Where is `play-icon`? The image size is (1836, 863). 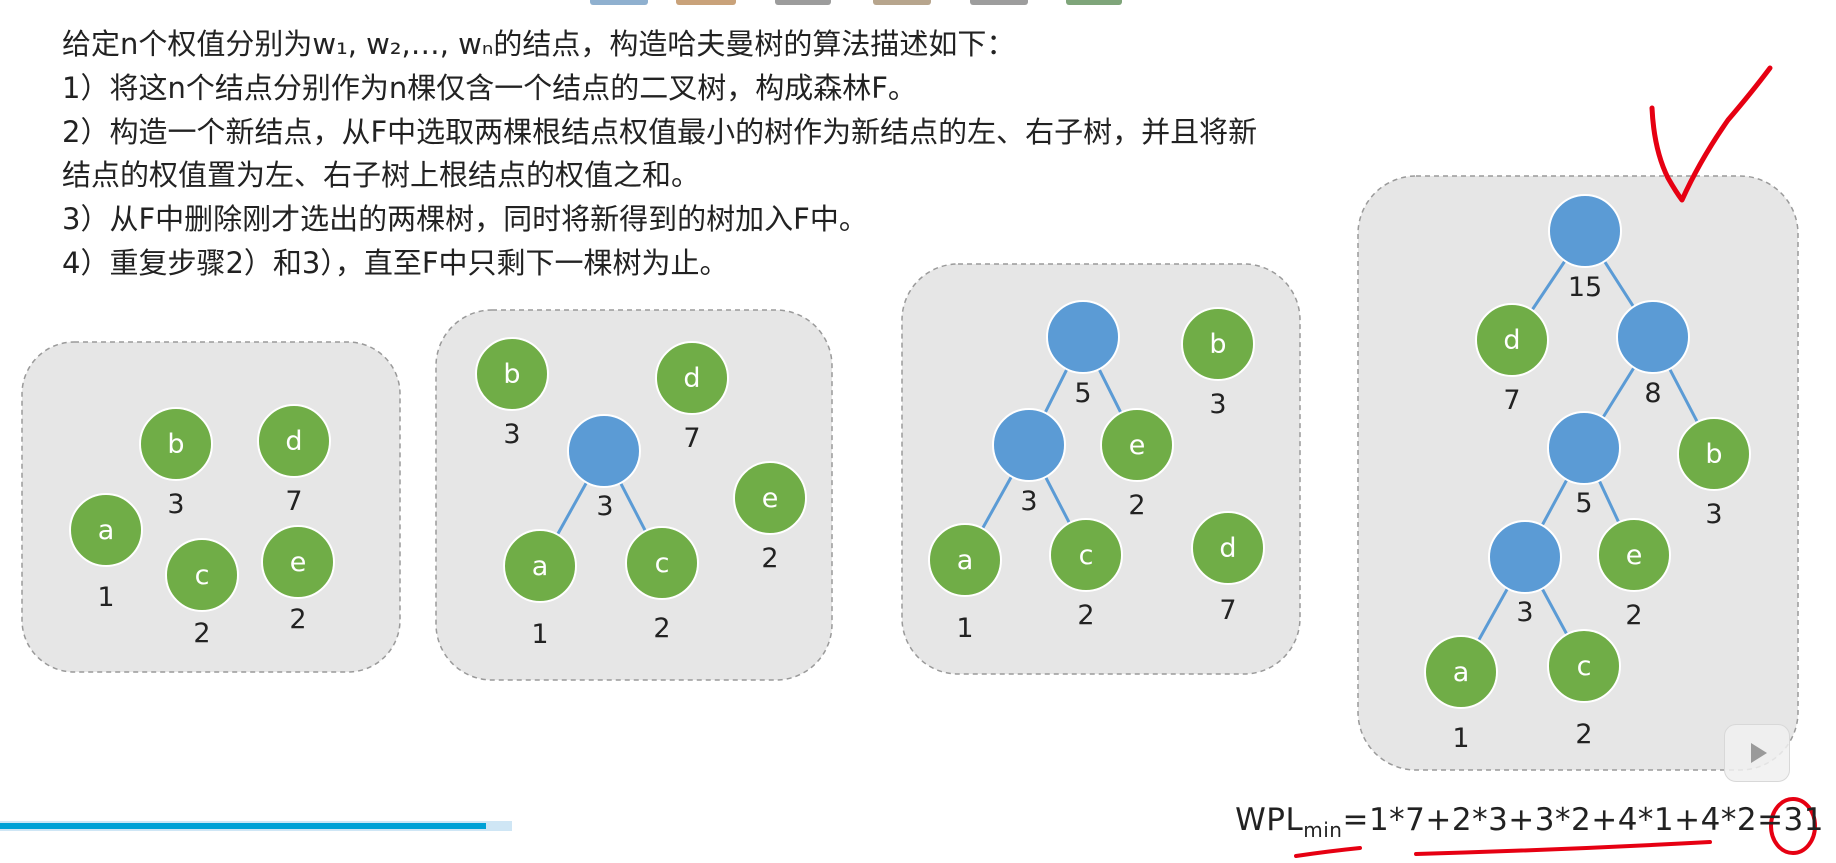 play-icon is located at coordinates (1759, 753).